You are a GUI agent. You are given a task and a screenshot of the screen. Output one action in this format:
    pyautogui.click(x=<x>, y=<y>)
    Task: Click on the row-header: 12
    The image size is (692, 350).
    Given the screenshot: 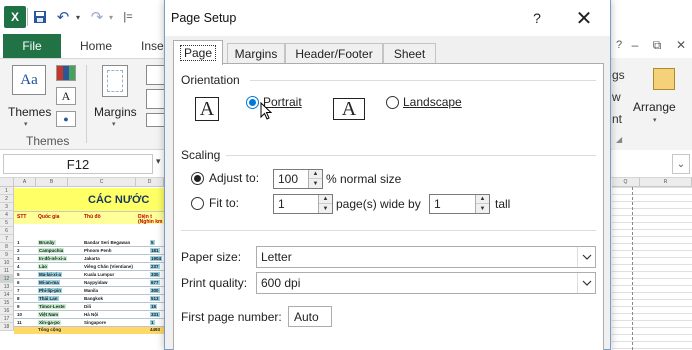 What is the action you would take?
    pyautogui.click(x=7, y=279)
    